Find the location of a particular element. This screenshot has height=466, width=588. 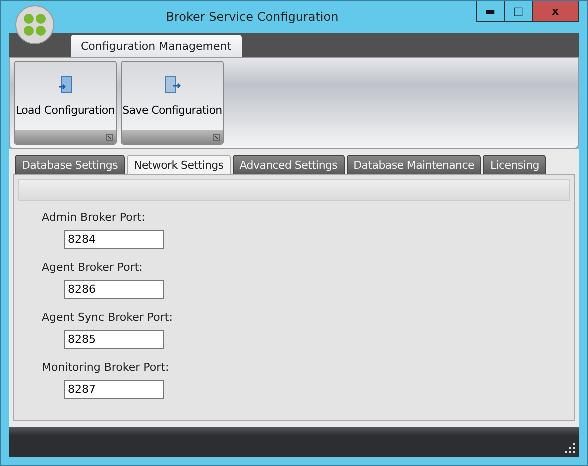

close-button: x is located at coordinates (555, 11).